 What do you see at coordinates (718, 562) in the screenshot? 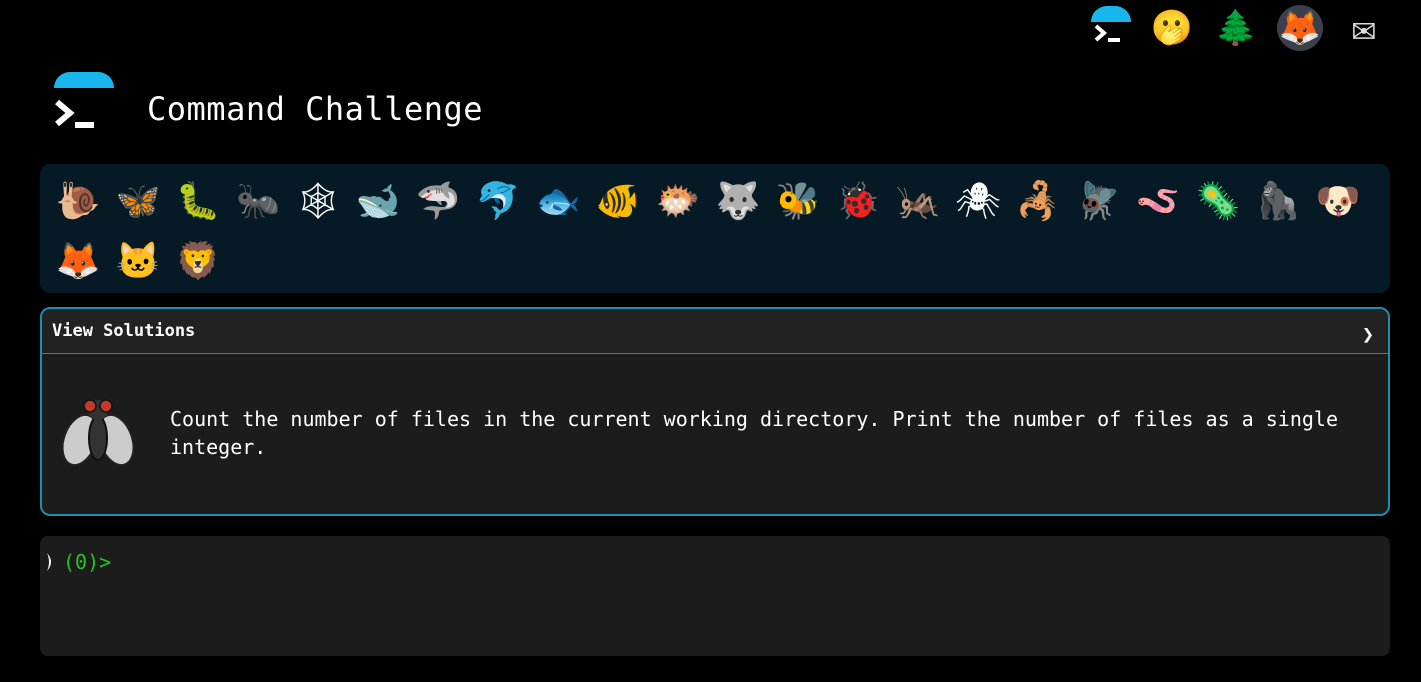
I see `prompt-line: (0)>` at bounding box center [718, 562].